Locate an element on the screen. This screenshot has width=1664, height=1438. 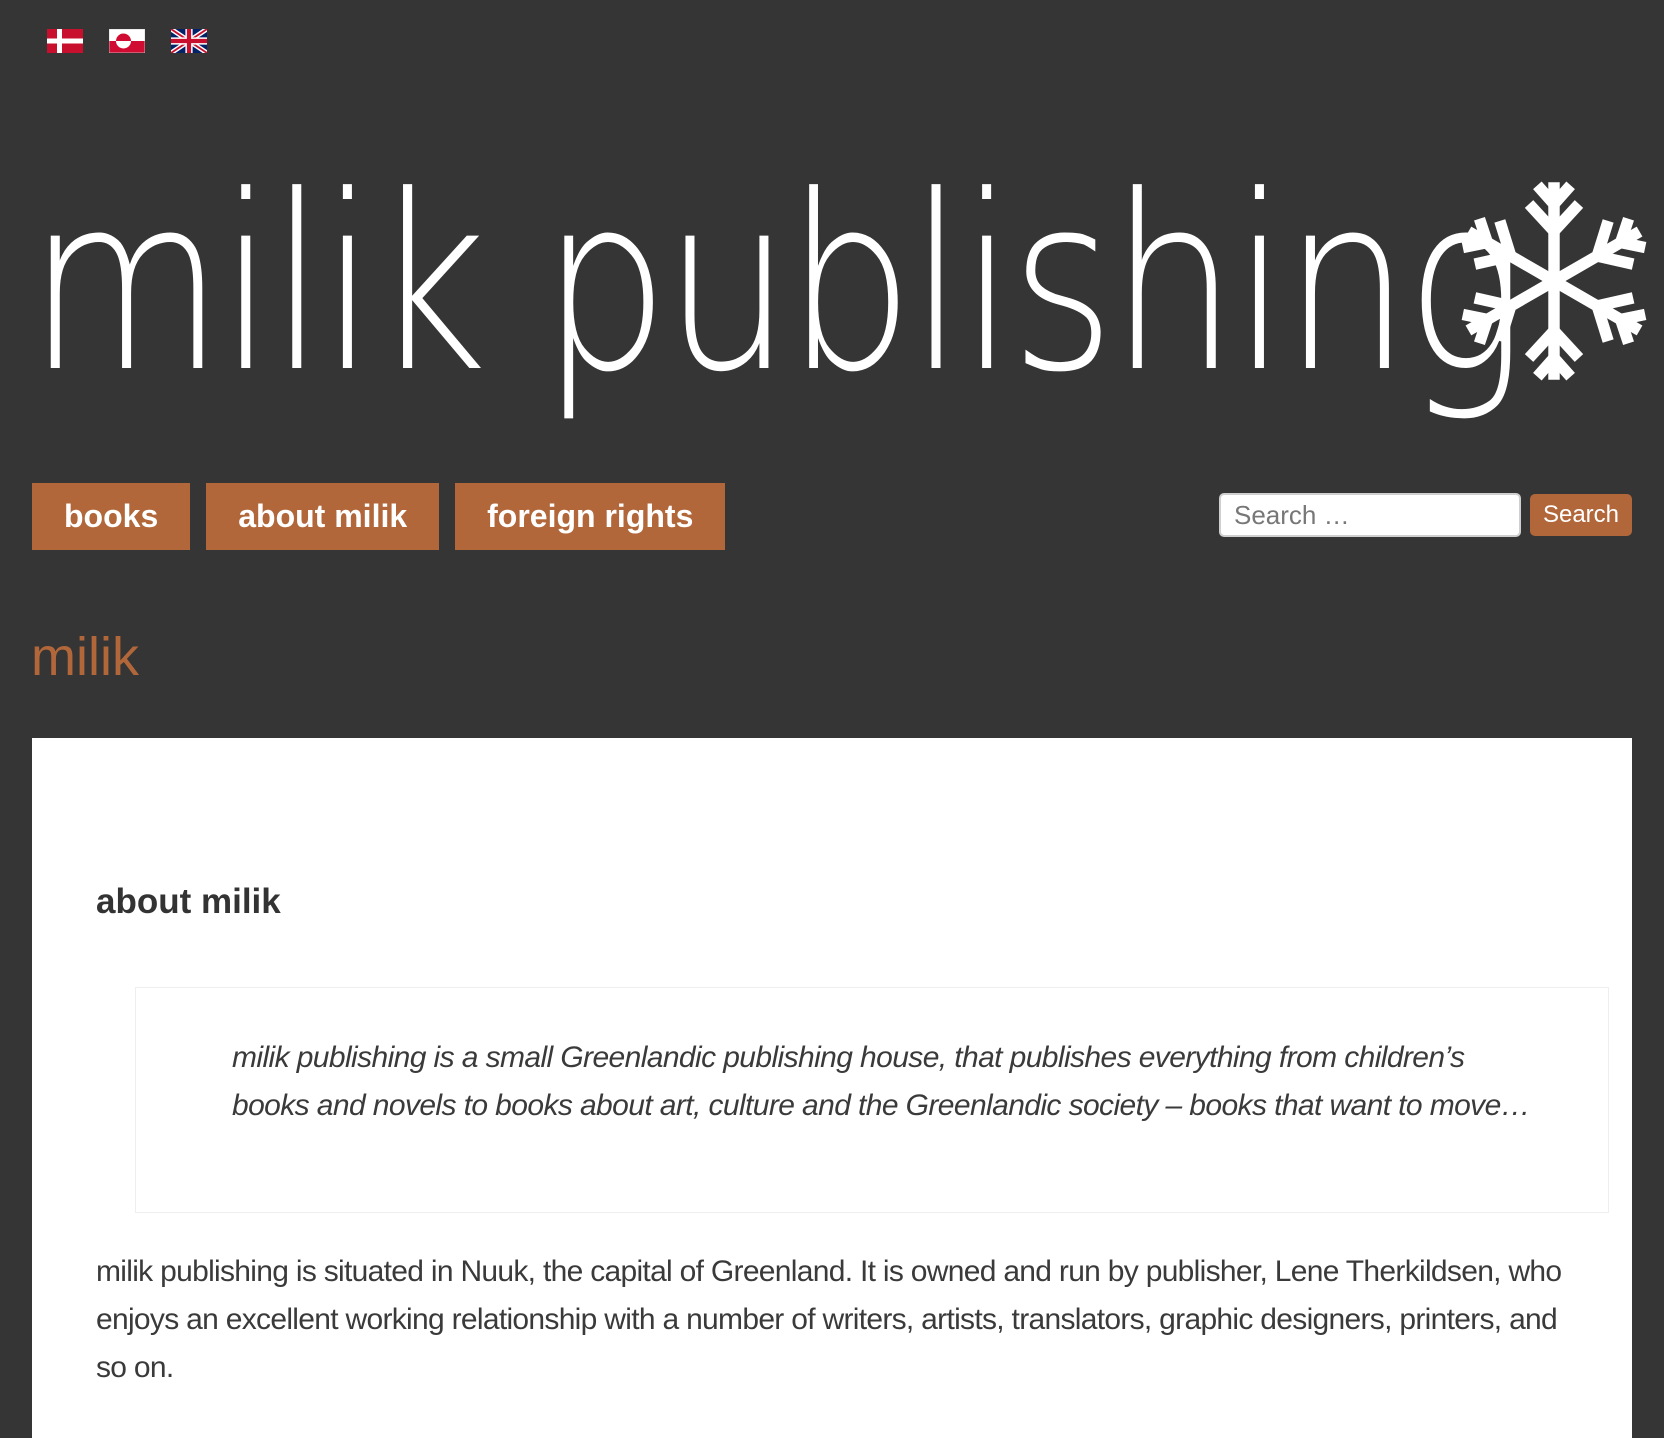
greenlandic-flag-icon is located at coordinates (127, 41).